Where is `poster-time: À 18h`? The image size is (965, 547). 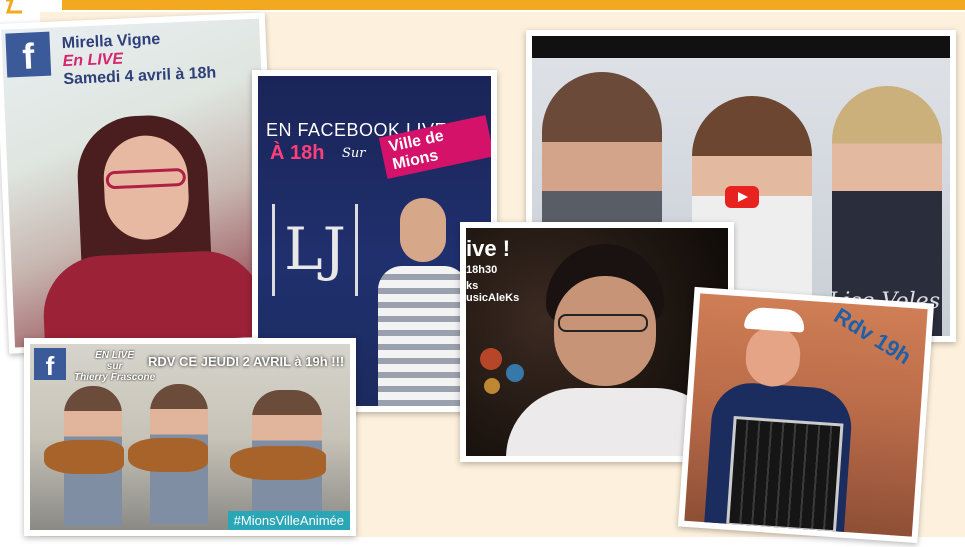 poster-time: À 18h is located at coordinates (297, 153).